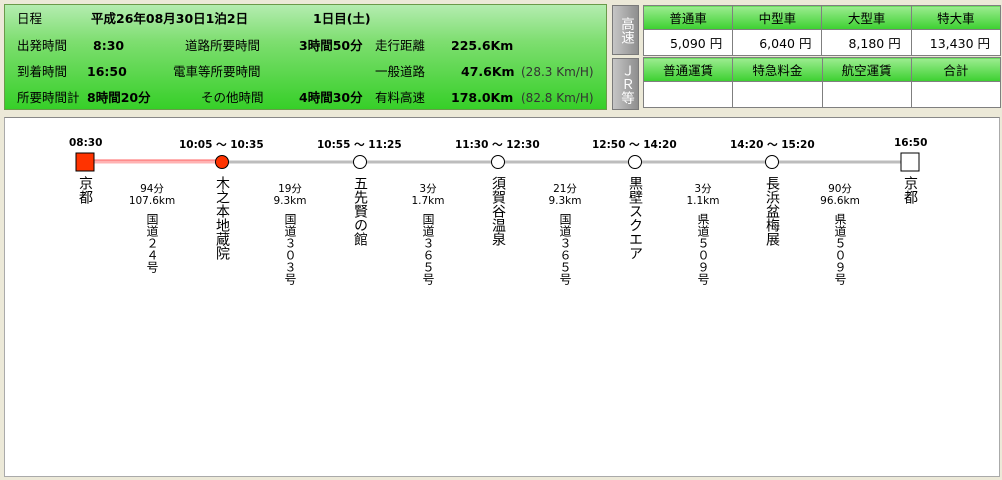 This screenshot has width=1002, height=480. Describe the element at coordinates (30, 18) in the screenshot. I see `schedule-label: 日程` at that location.